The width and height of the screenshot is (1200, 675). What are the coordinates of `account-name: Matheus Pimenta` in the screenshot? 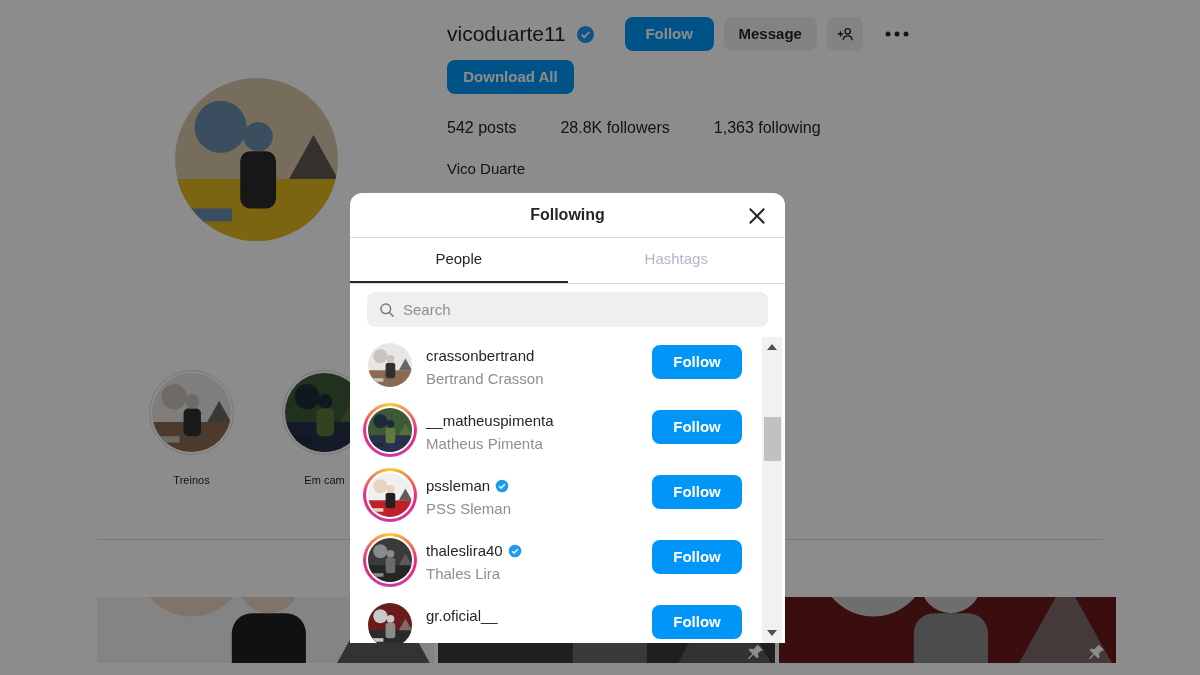 It's located at (485, 443).